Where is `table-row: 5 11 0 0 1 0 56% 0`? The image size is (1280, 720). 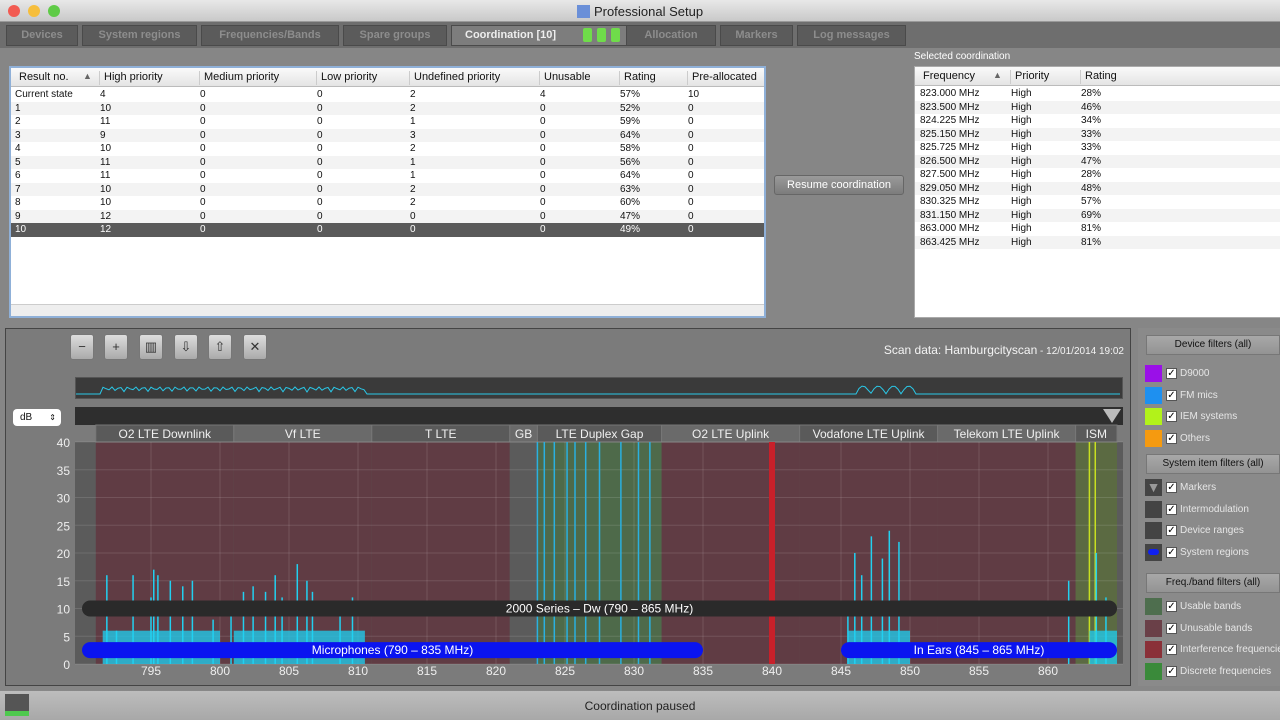
table-row: 5 11 0 0 1 0 56% 0 is located at coordinates (387, 162).